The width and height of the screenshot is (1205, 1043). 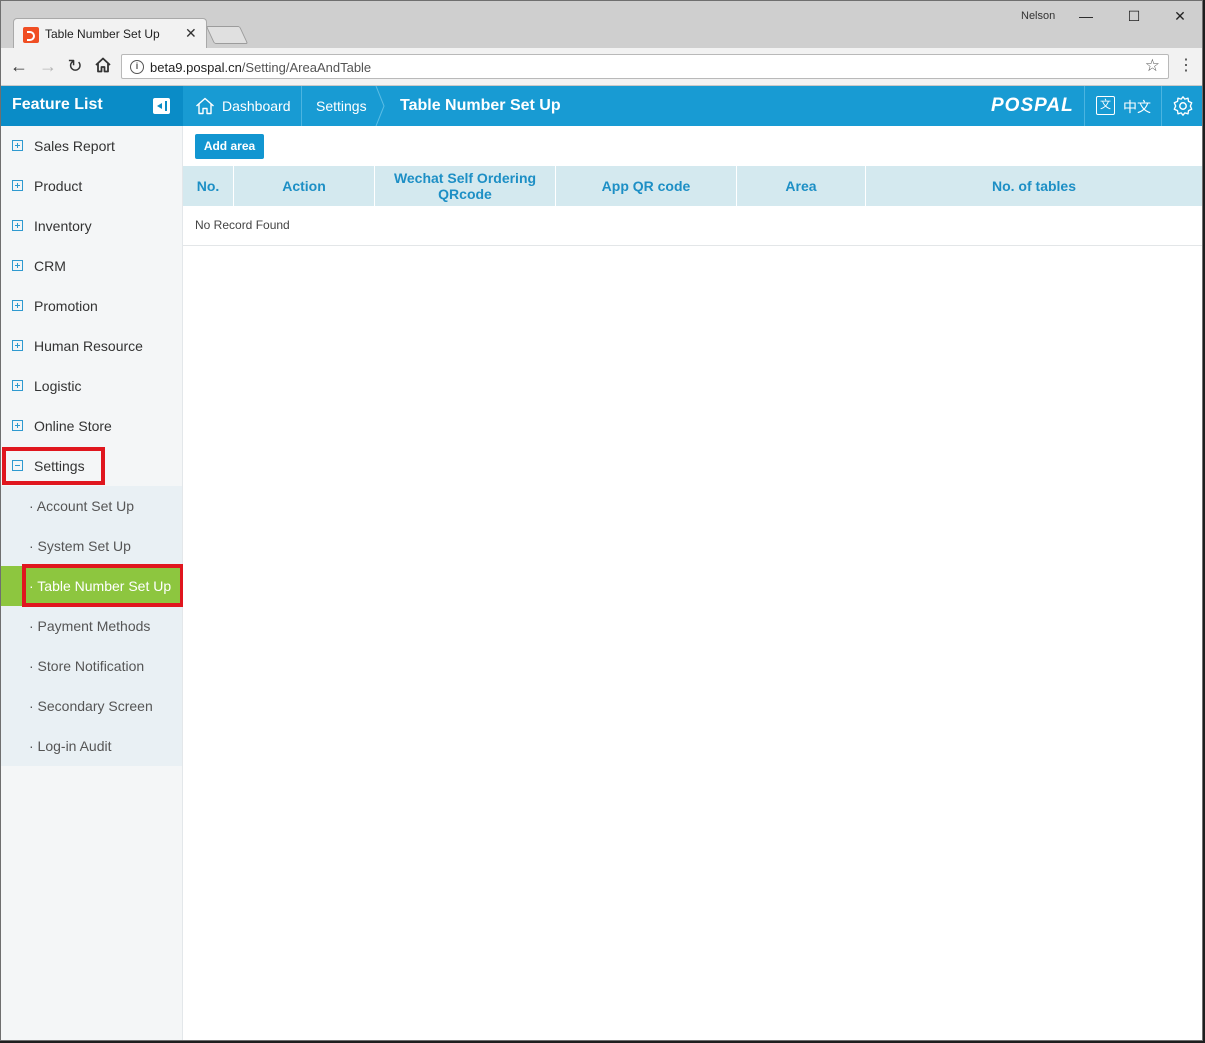 What do you see at coordinates (91, 266) in the screenshot?
I see `sidebar-item-crm: CRM` at bounding box center [91, 266].